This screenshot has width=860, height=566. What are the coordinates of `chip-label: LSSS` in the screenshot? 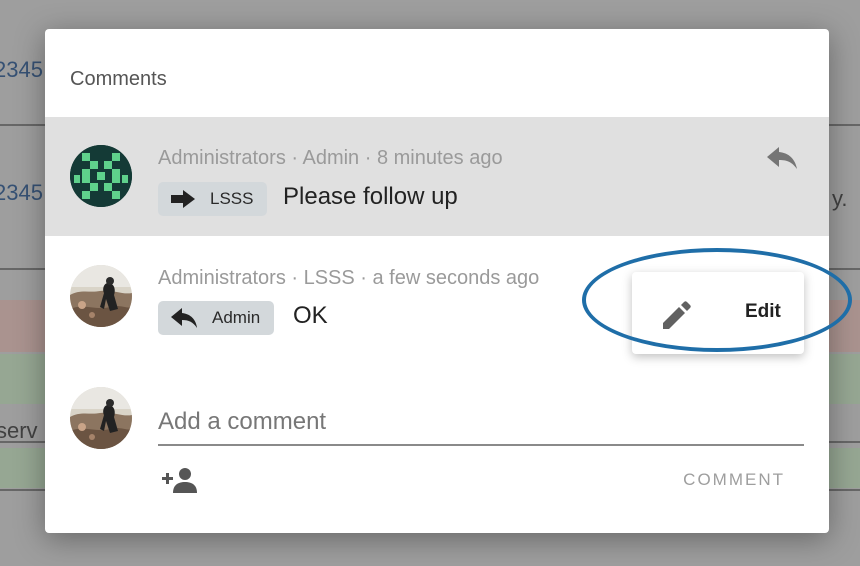 It's located at (232, 198).